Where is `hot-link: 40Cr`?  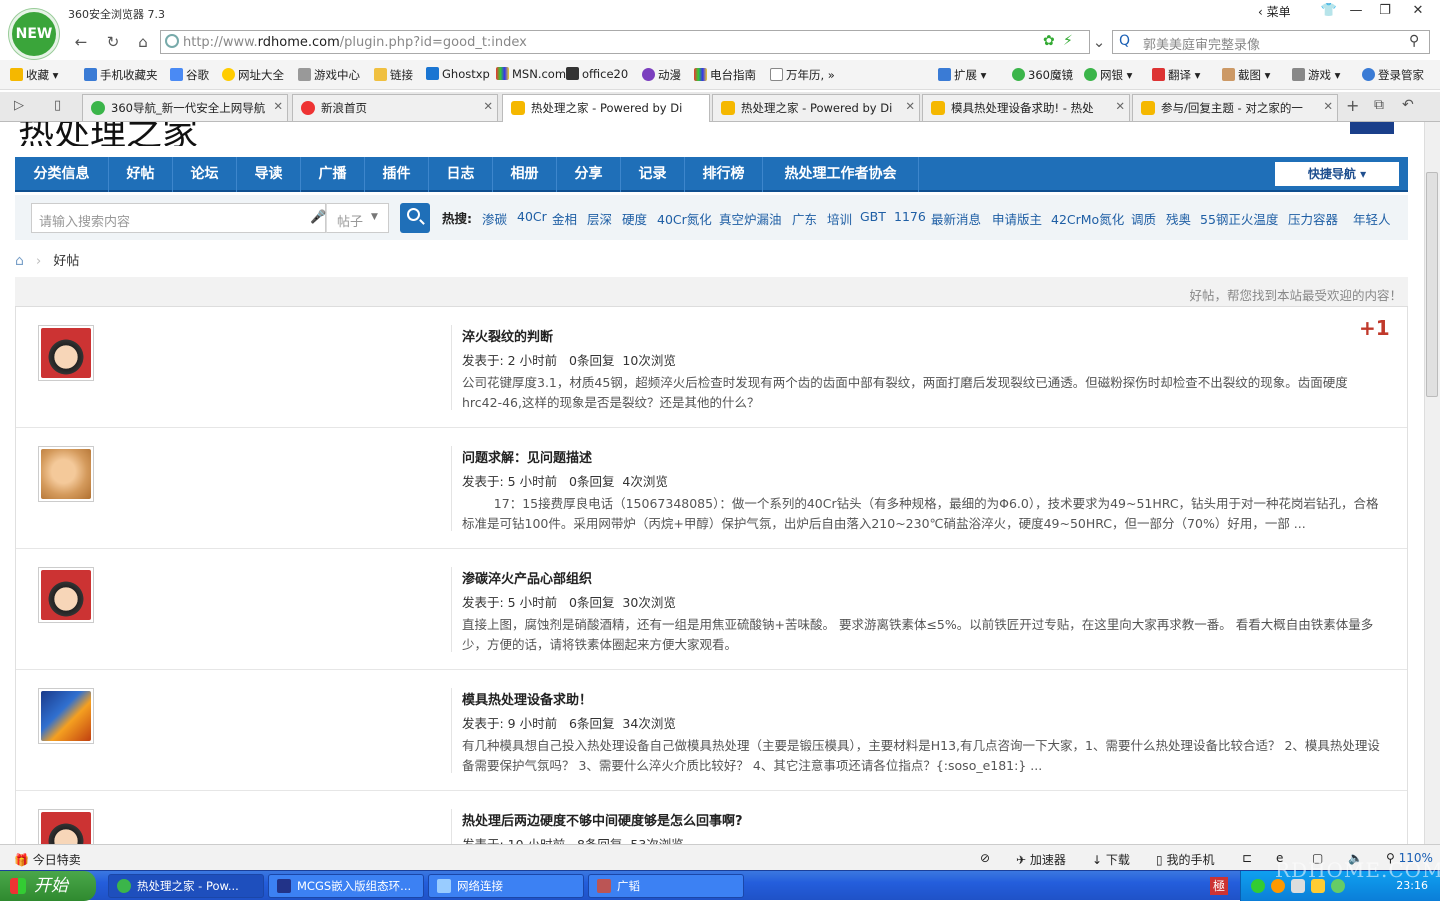
hot-link: 40Cr is located at coordinates (532, 216).